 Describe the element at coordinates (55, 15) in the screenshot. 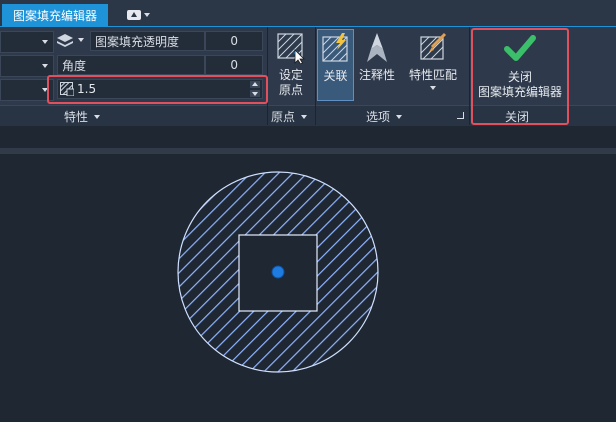

I see `tab-hatch-editor: 图案填充编辑器` at that location.